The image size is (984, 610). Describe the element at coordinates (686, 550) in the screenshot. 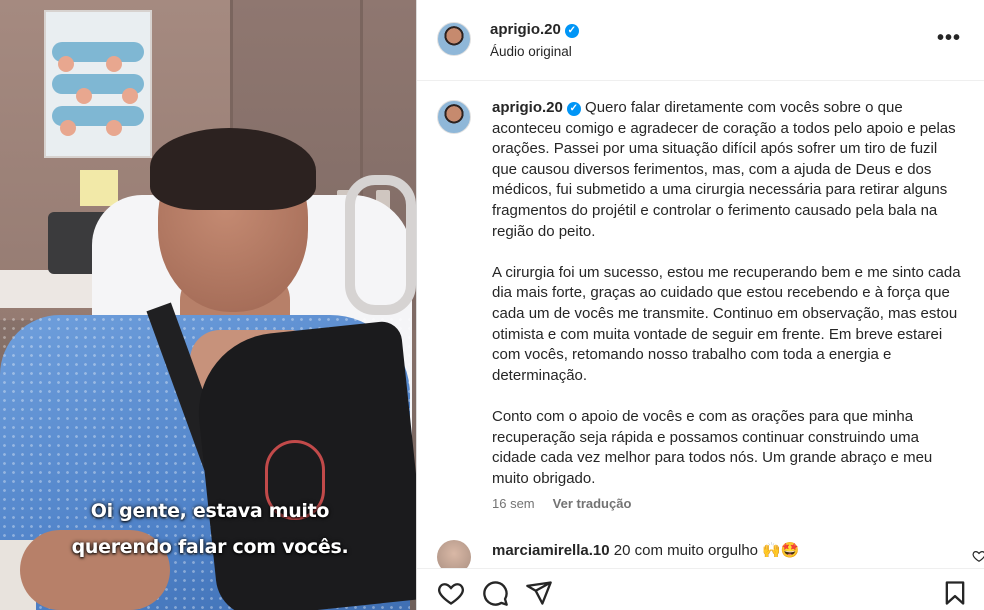

I see `comment-body: 20 com muito orgulho` at that location.